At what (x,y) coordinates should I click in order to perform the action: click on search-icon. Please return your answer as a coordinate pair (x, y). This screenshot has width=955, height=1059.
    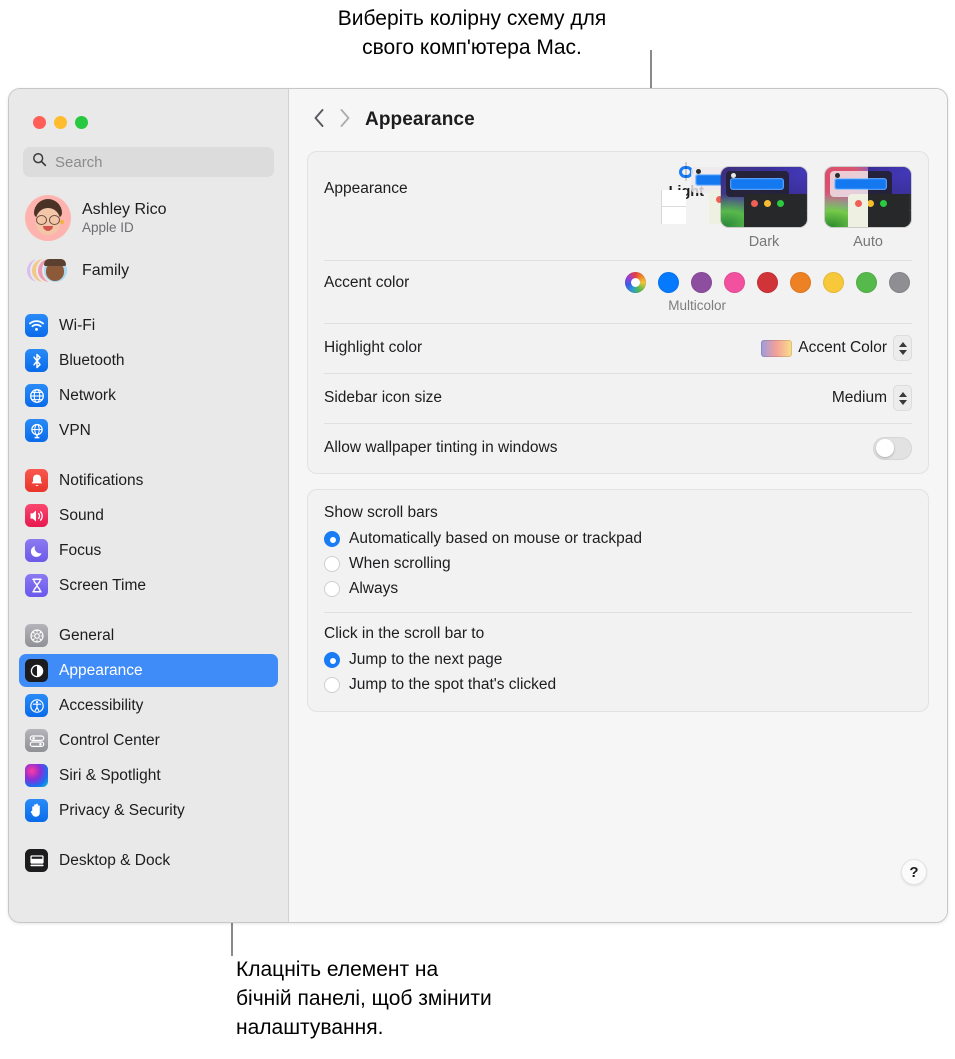
    Looking at the image, I should click on (39, 162).